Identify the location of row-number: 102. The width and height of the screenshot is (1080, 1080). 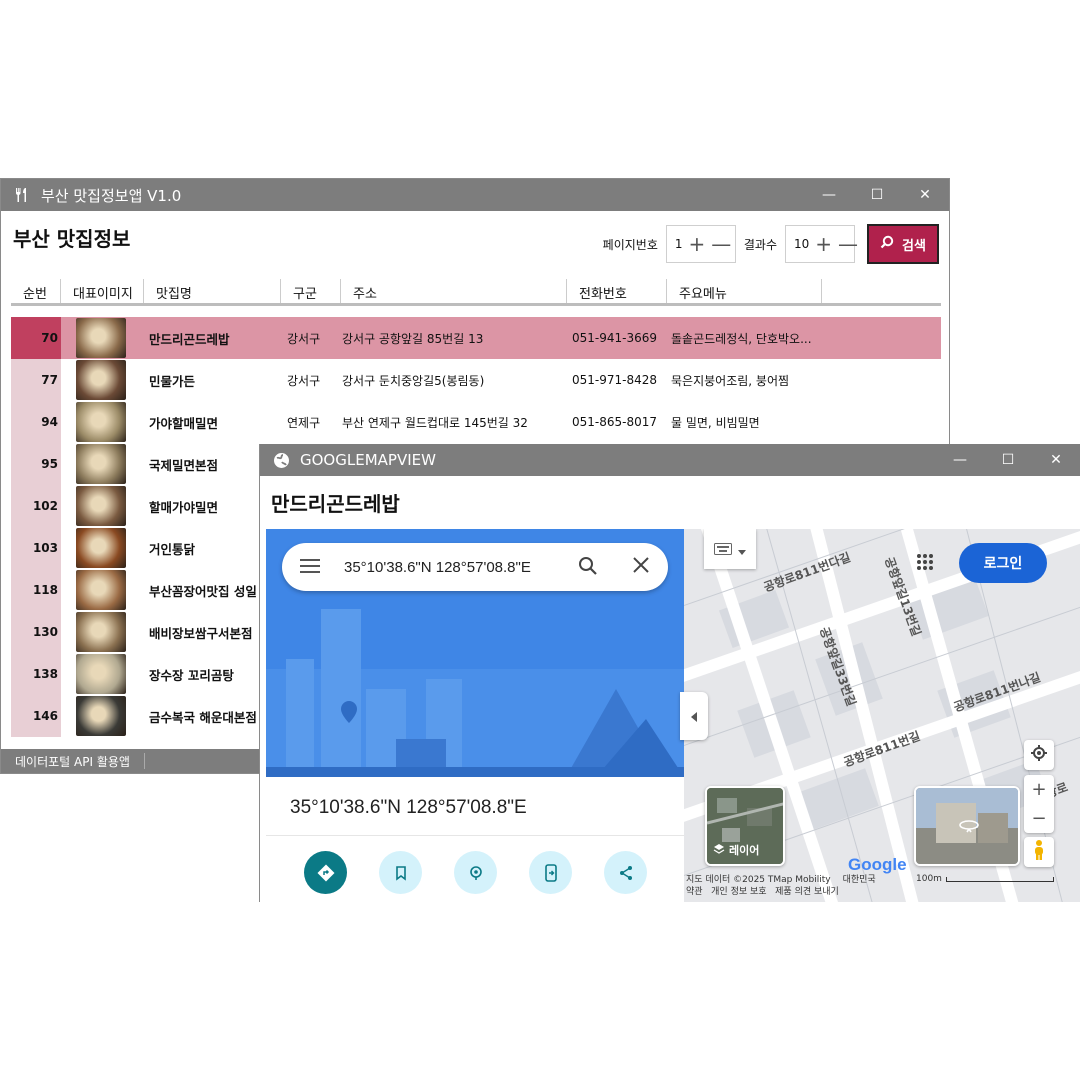
(36, 506).